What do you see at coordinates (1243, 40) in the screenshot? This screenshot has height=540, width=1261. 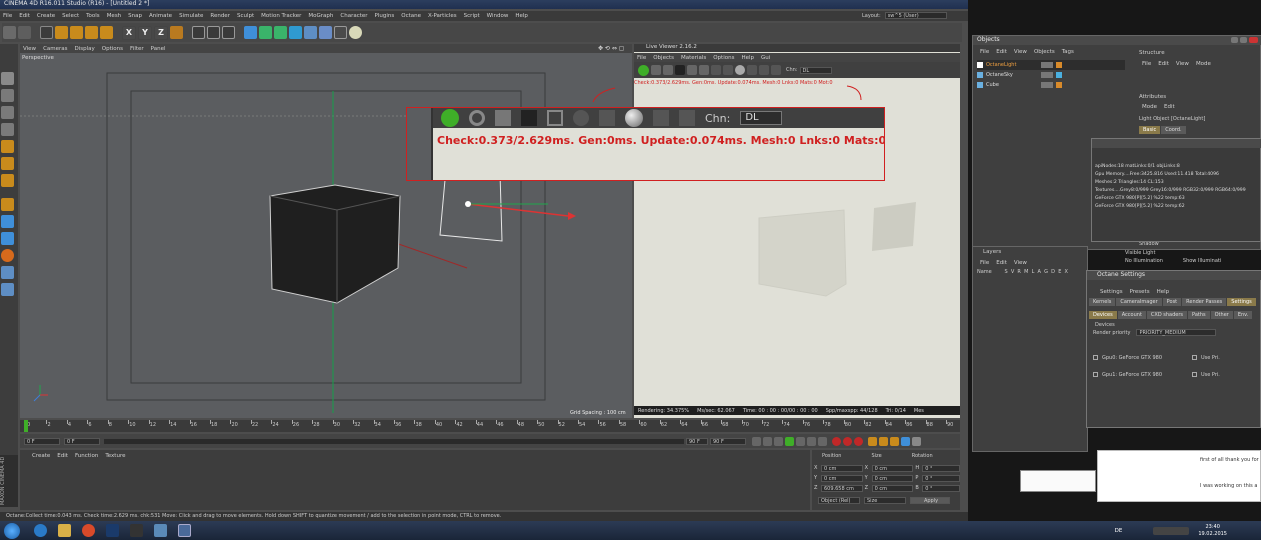 I see `maximize-icon` at bounding box center [1243, 40].